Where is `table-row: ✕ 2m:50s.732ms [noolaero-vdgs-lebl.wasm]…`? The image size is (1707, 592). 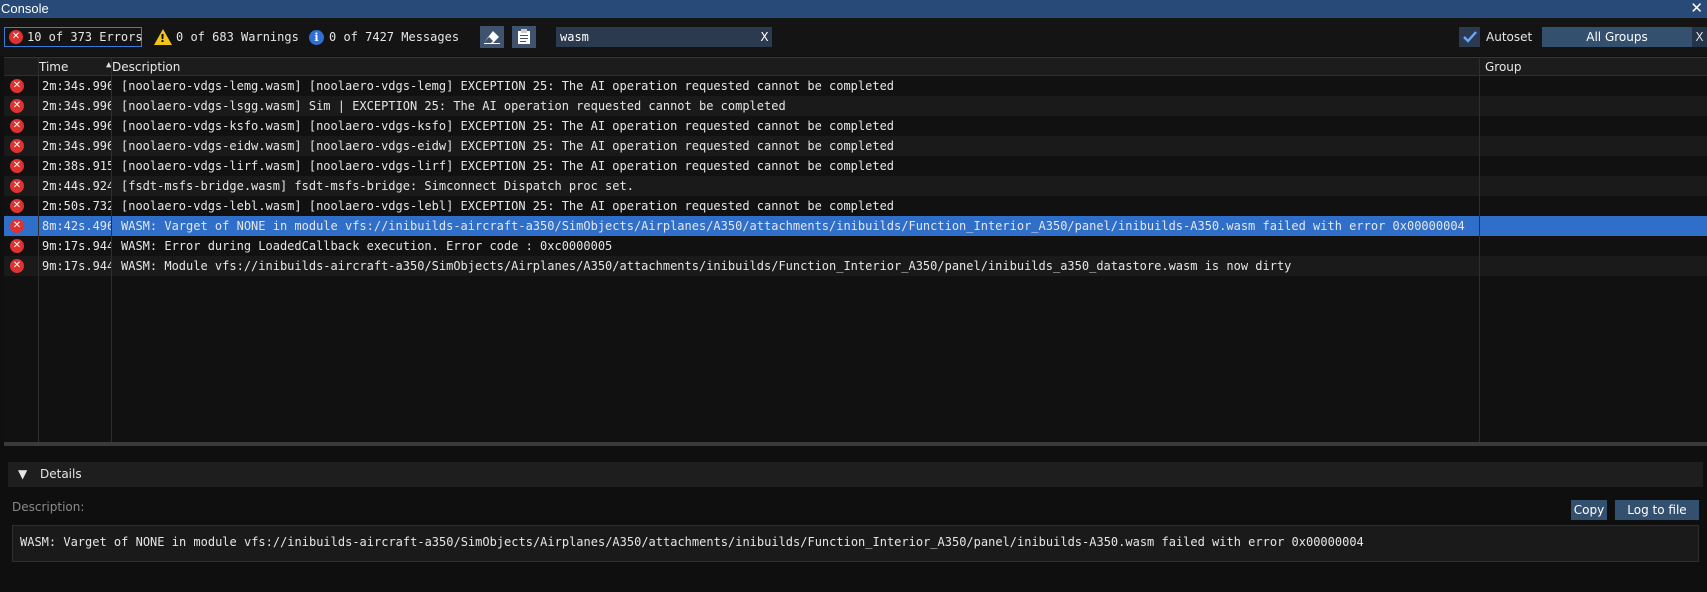
table-row: ✕ 2m:50s.732ms [noolaero-vdgs-lebl.wasm]… is located at coordinates (855, 206).